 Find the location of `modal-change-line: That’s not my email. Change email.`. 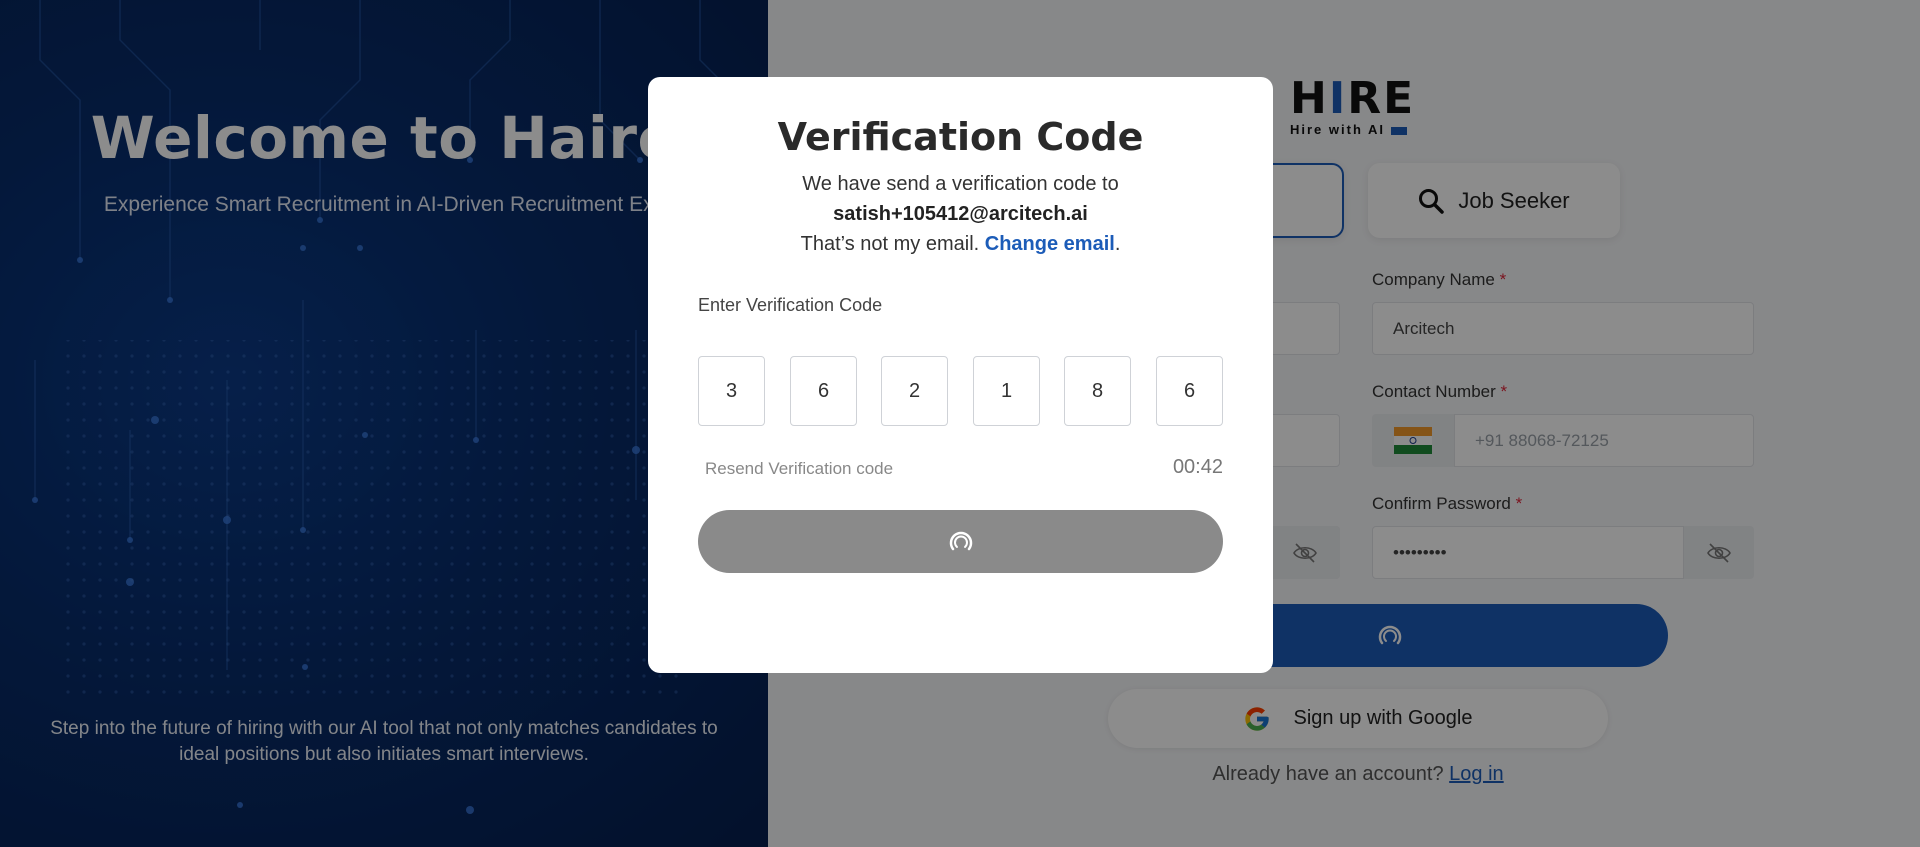

modal-change-line: That’s not my email. Change email. is located at coordinates (960, 244).